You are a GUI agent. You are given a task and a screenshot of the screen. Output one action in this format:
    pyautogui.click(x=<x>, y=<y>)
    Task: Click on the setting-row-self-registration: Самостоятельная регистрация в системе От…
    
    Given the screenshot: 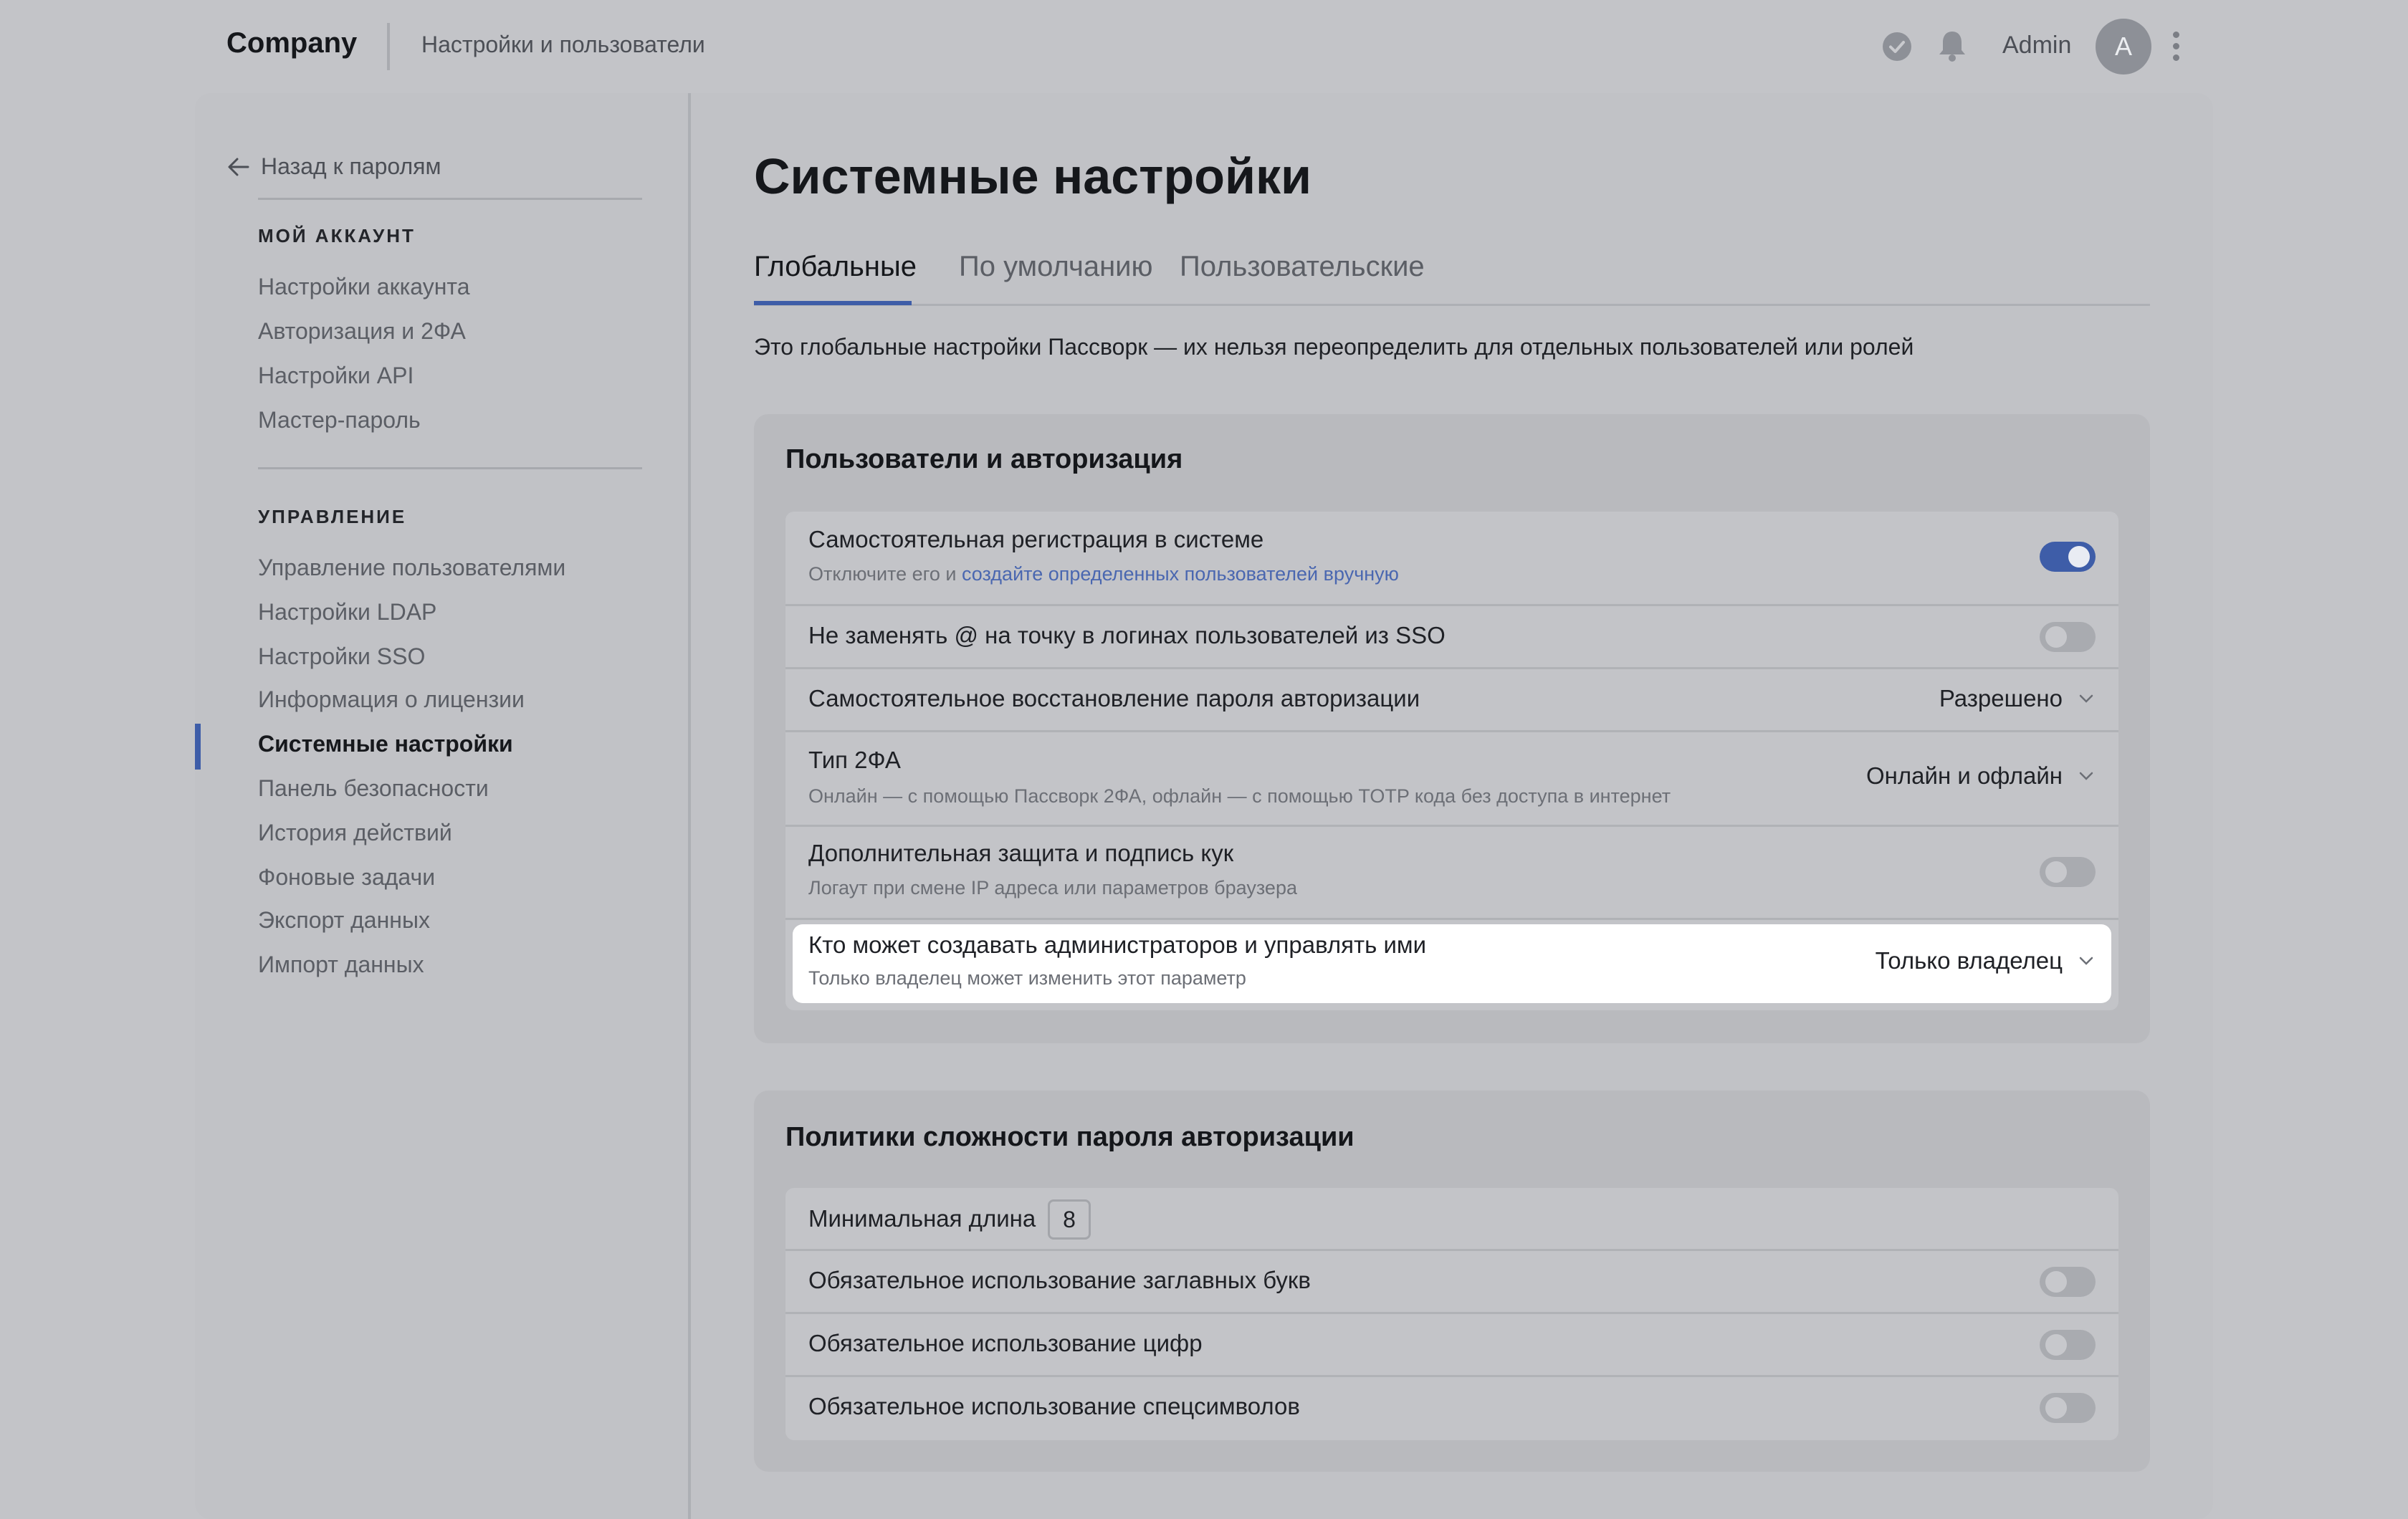 What is the action you would take?
    pyautogui.click(x=1452, y=559)
    